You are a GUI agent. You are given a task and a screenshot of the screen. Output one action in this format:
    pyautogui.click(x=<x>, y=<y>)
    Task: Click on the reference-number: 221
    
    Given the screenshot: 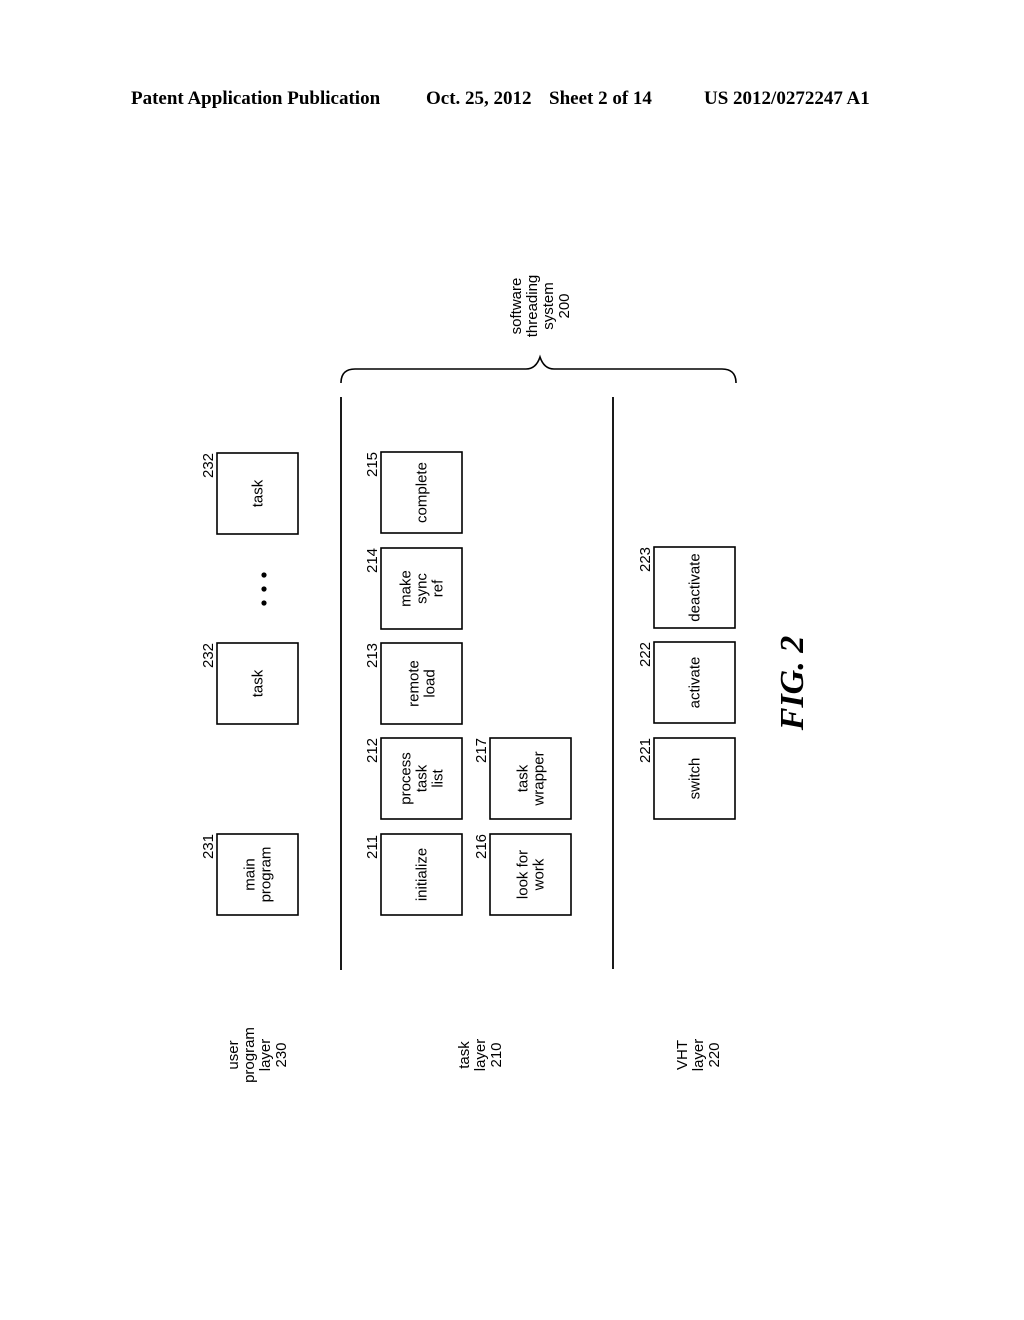 What is the action you would take?
    pyautogui.click(x=645, y=750)
    